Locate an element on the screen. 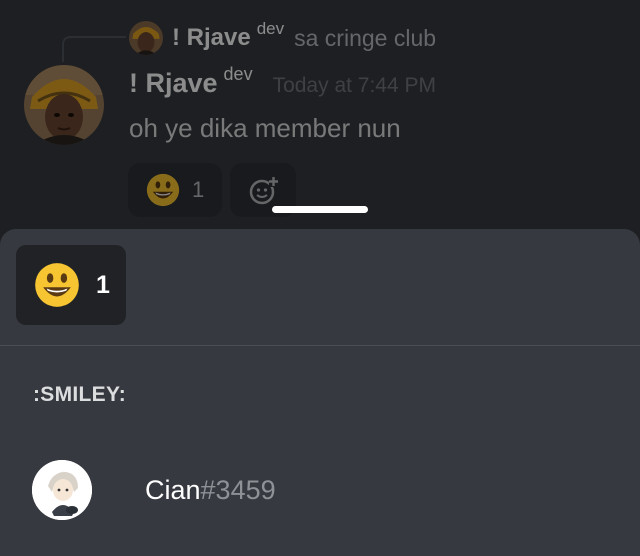 The image size is (640, 556). reactor-avatar is located at coordinates (62, 490).